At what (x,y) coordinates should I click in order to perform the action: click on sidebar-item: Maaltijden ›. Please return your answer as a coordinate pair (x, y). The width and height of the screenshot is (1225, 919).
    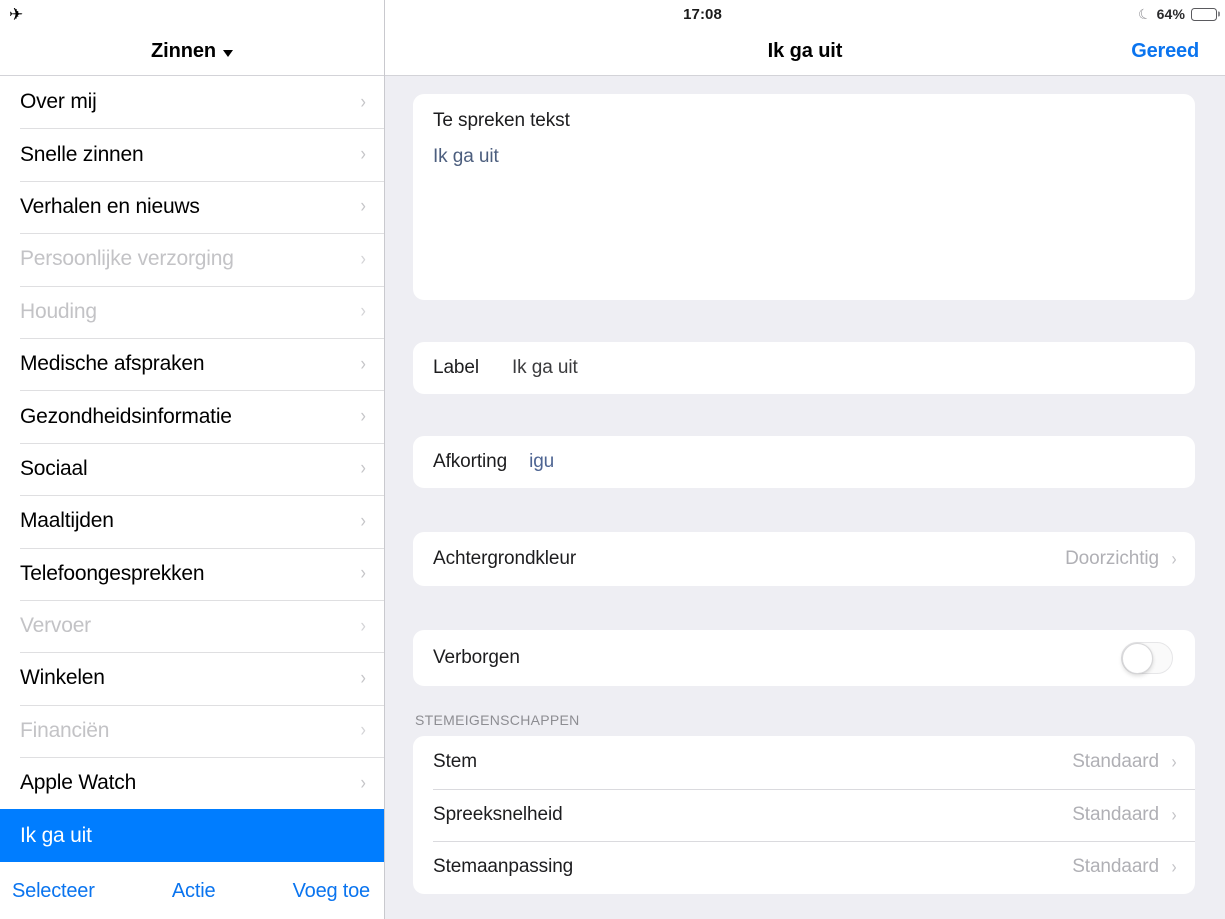
    Looking at the image, I should click on (192, 521).